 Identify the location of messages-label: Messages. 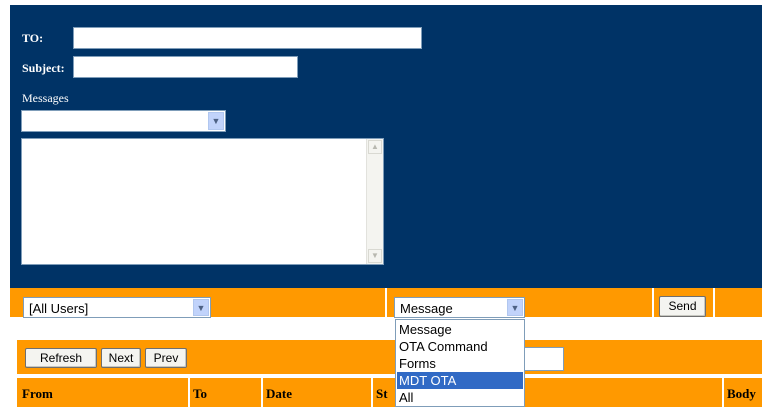
(45, 98).